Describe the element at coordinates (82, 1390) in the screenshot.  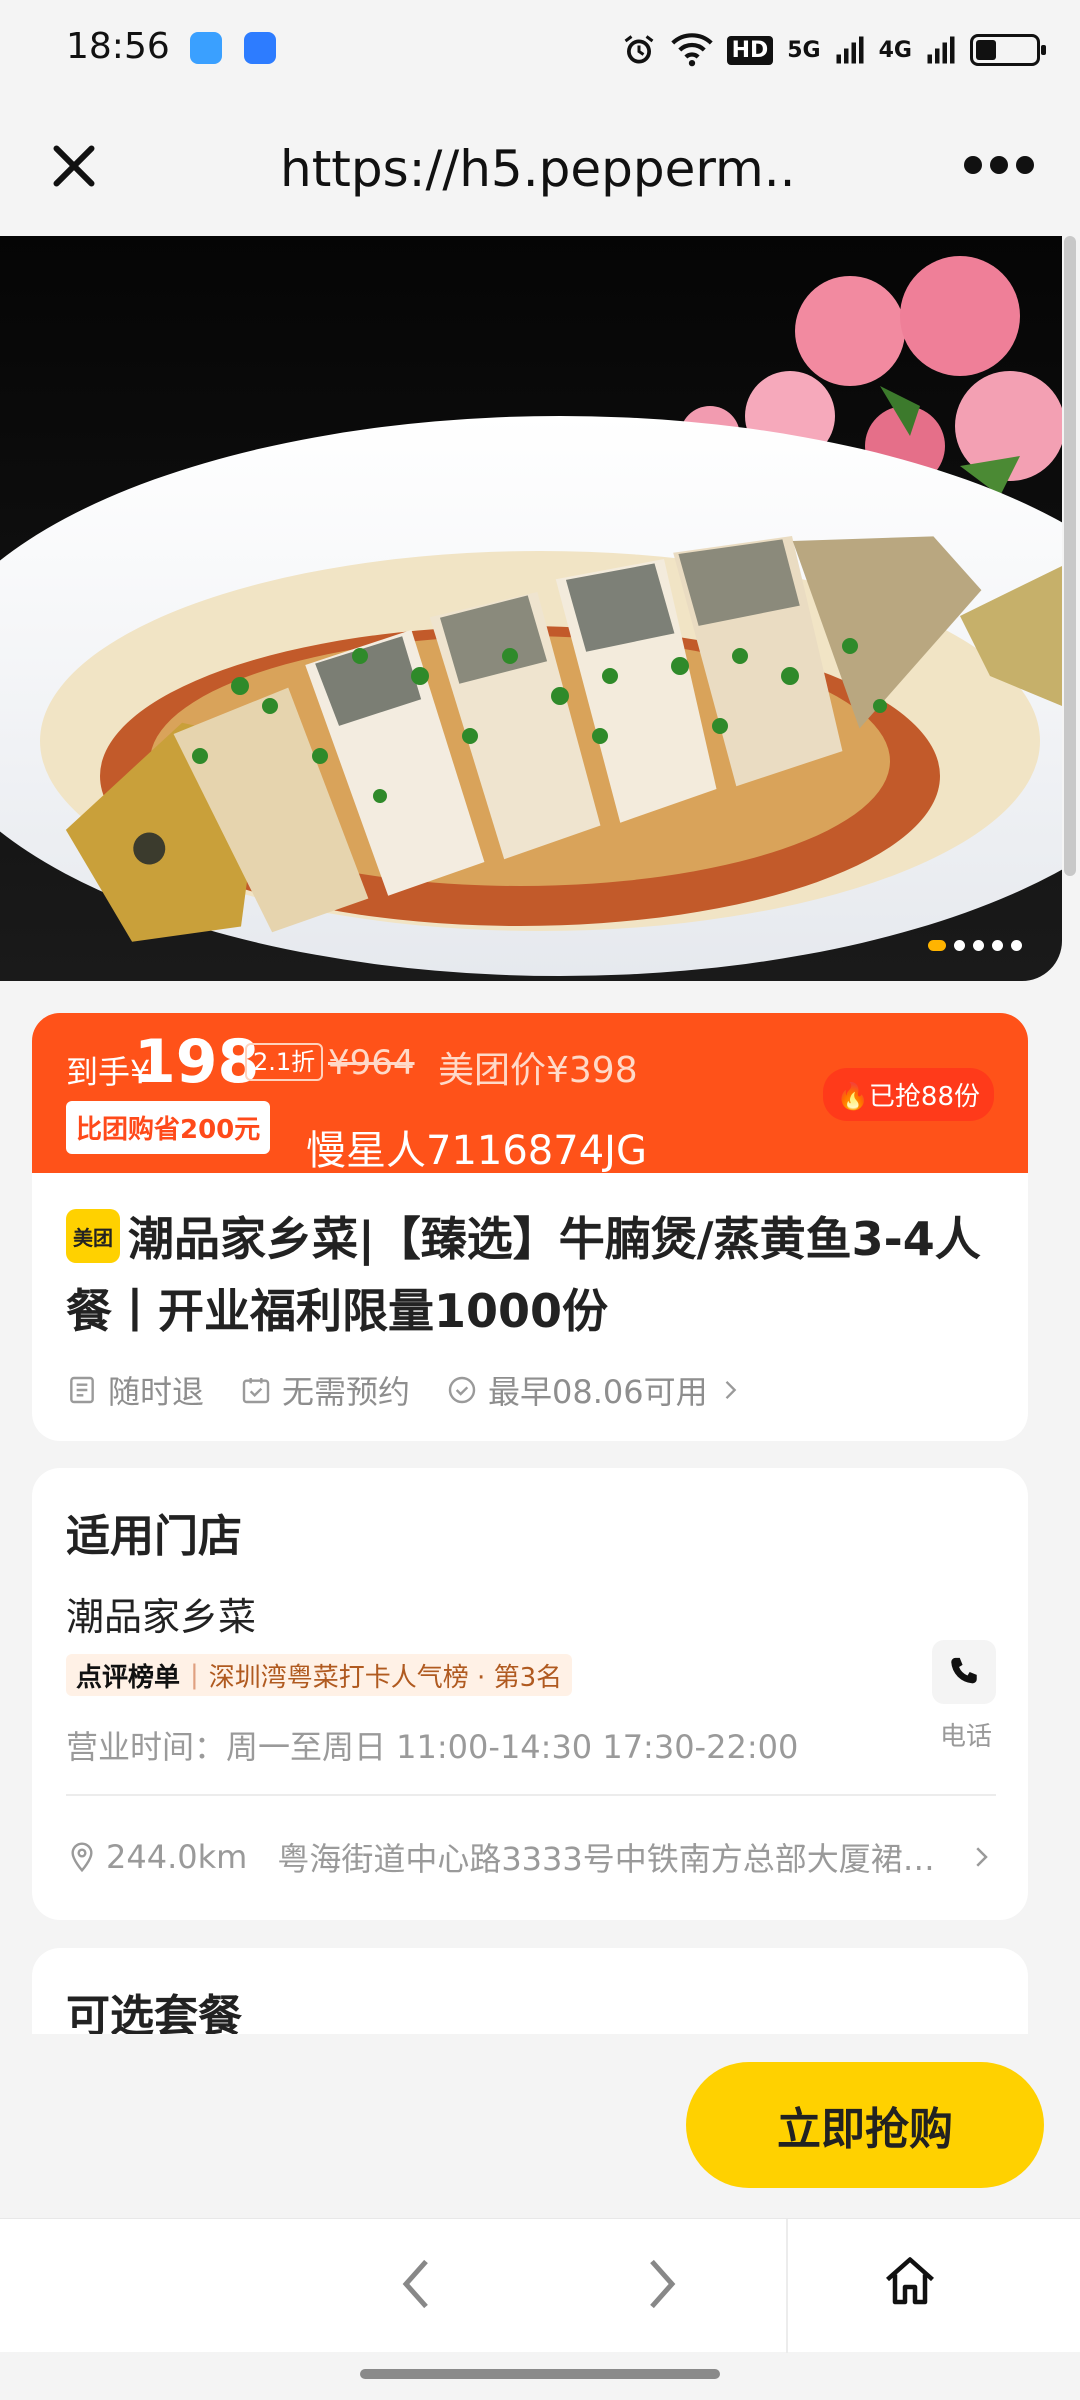
I see `document-icon` at that location.